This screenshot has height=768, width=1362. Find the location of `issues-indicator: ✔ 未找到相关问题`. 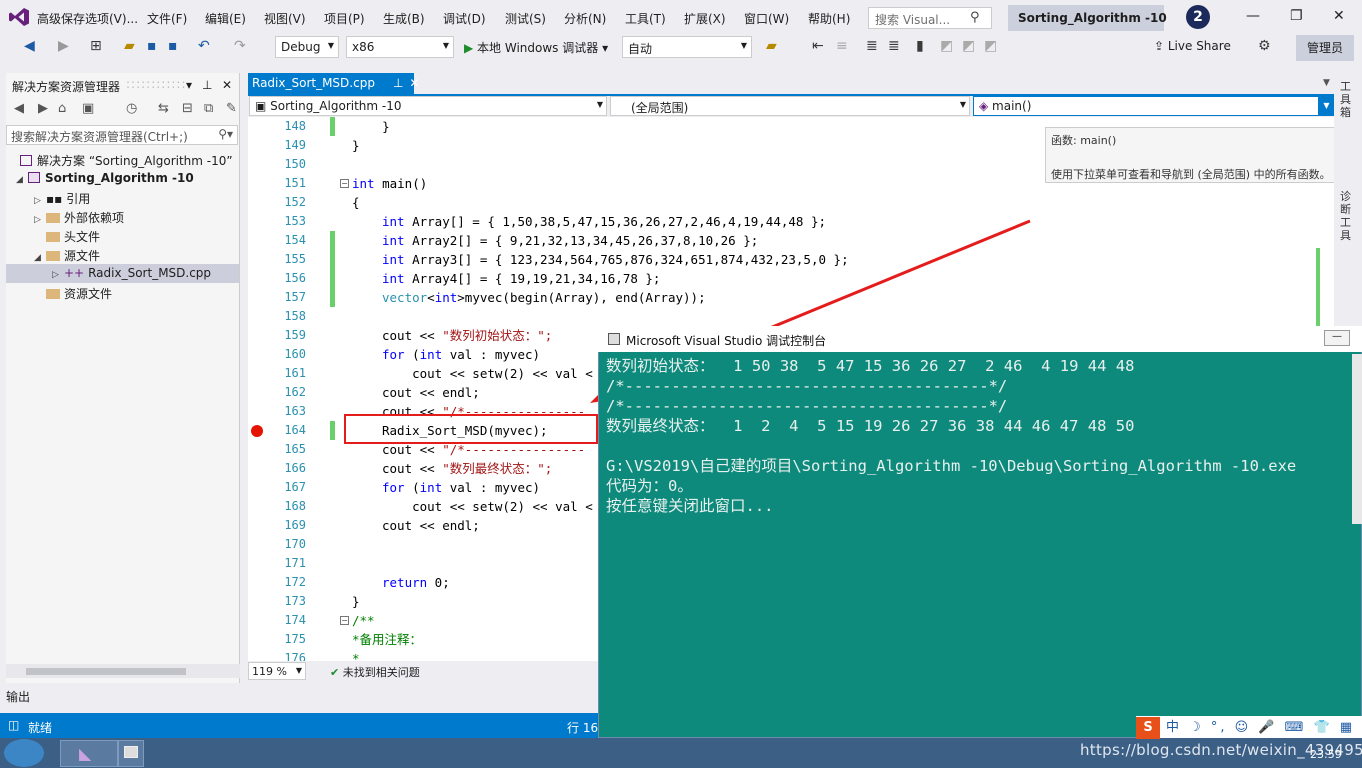

issues-indicator: ✔ 未找到相关问题 is located at coordinates (375, 672).